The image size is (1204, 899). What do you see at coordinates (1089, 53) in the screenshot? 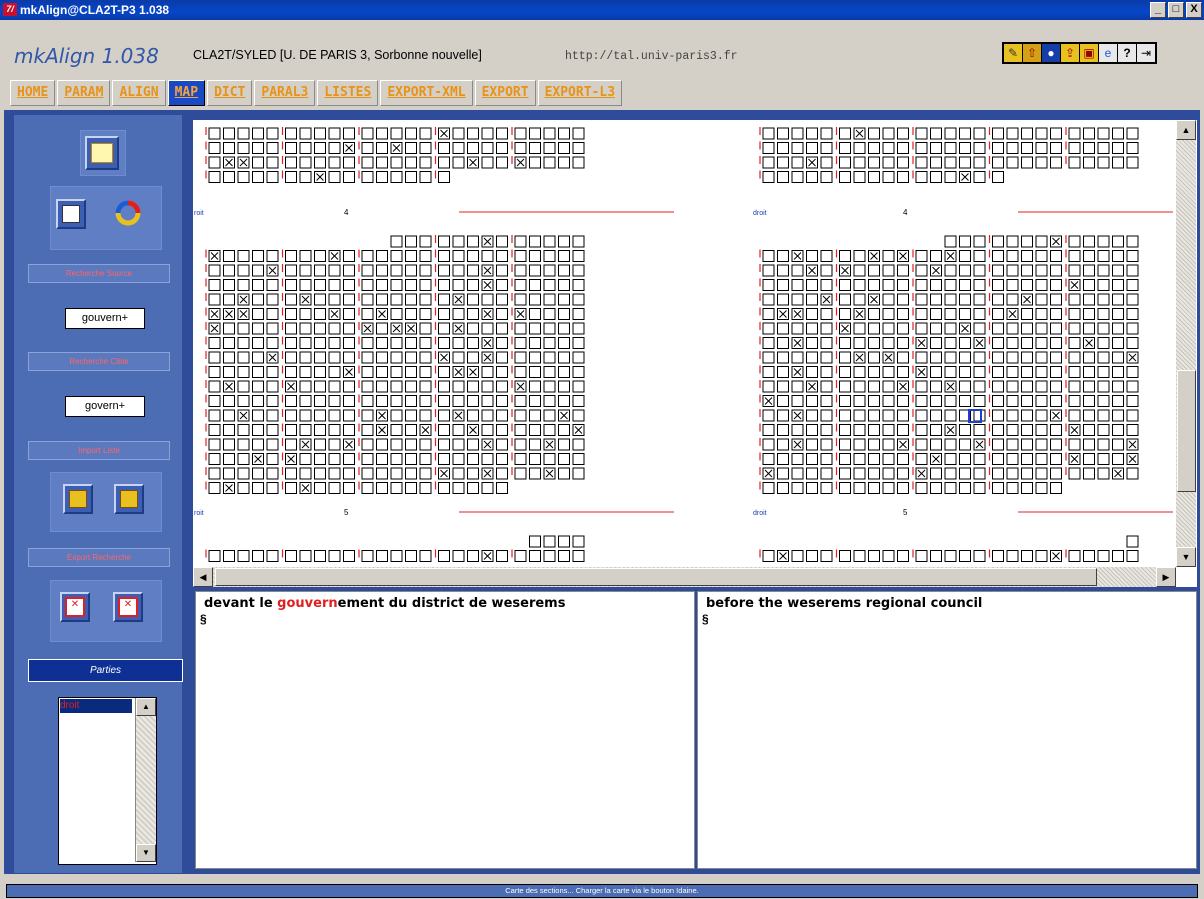
I see `image-icon: ▣` at bounding box center [1089, 53].